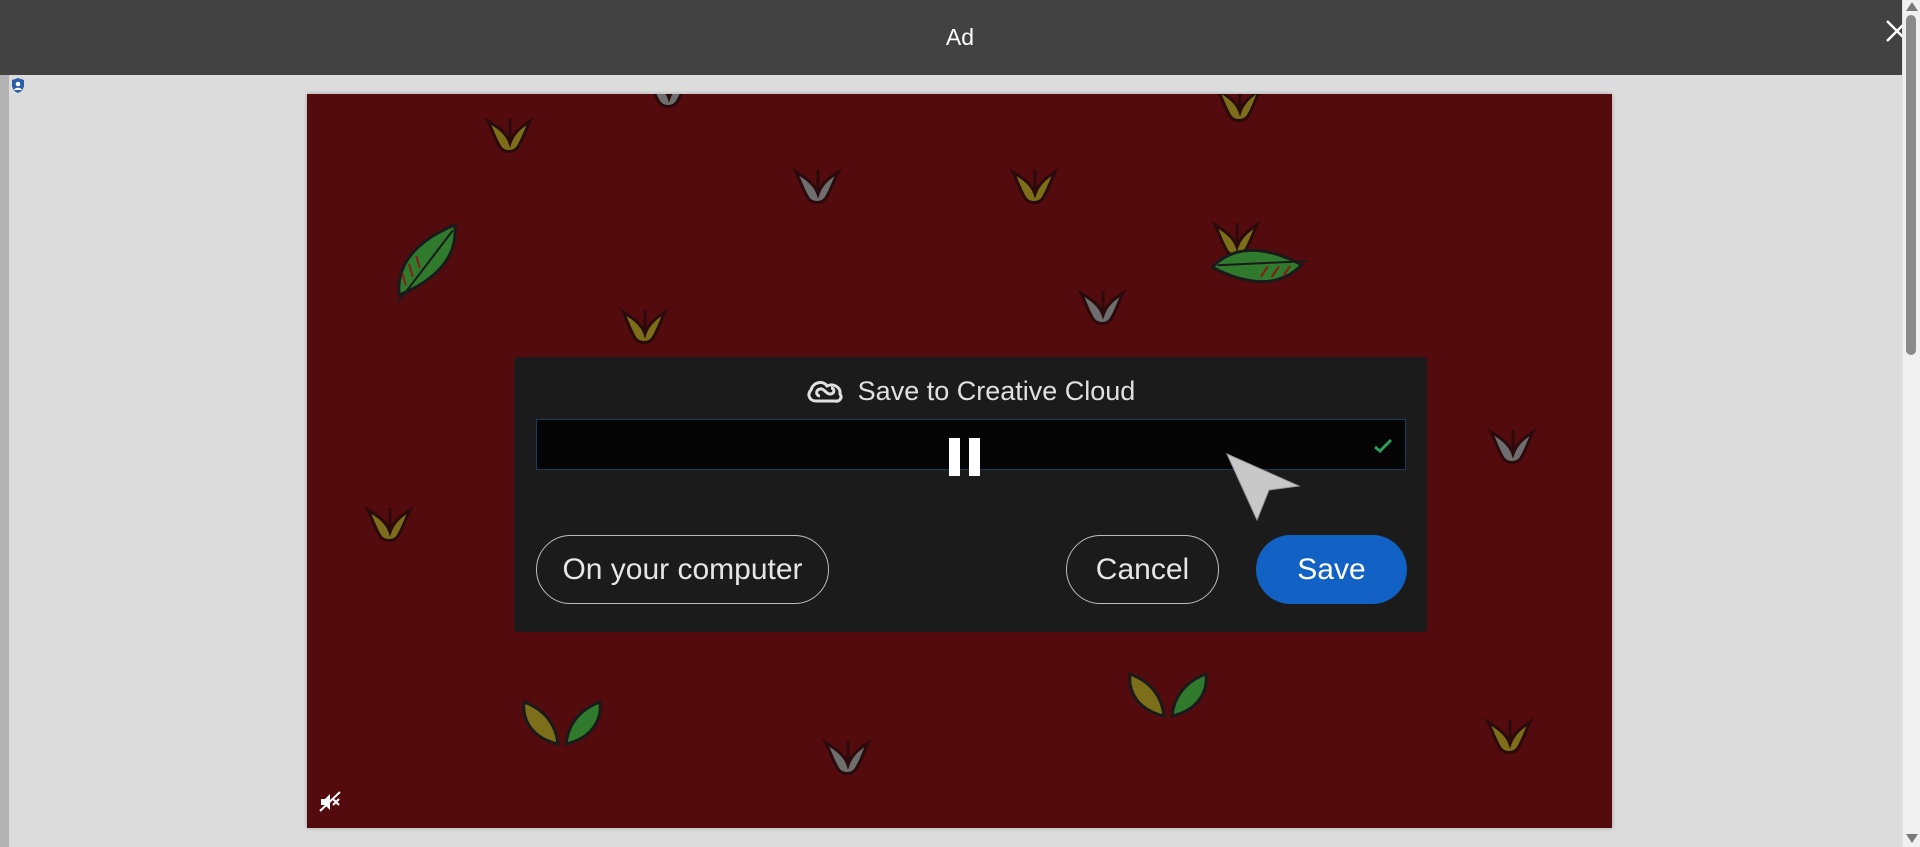  I want to click on mute-icon, so click(330, 802).